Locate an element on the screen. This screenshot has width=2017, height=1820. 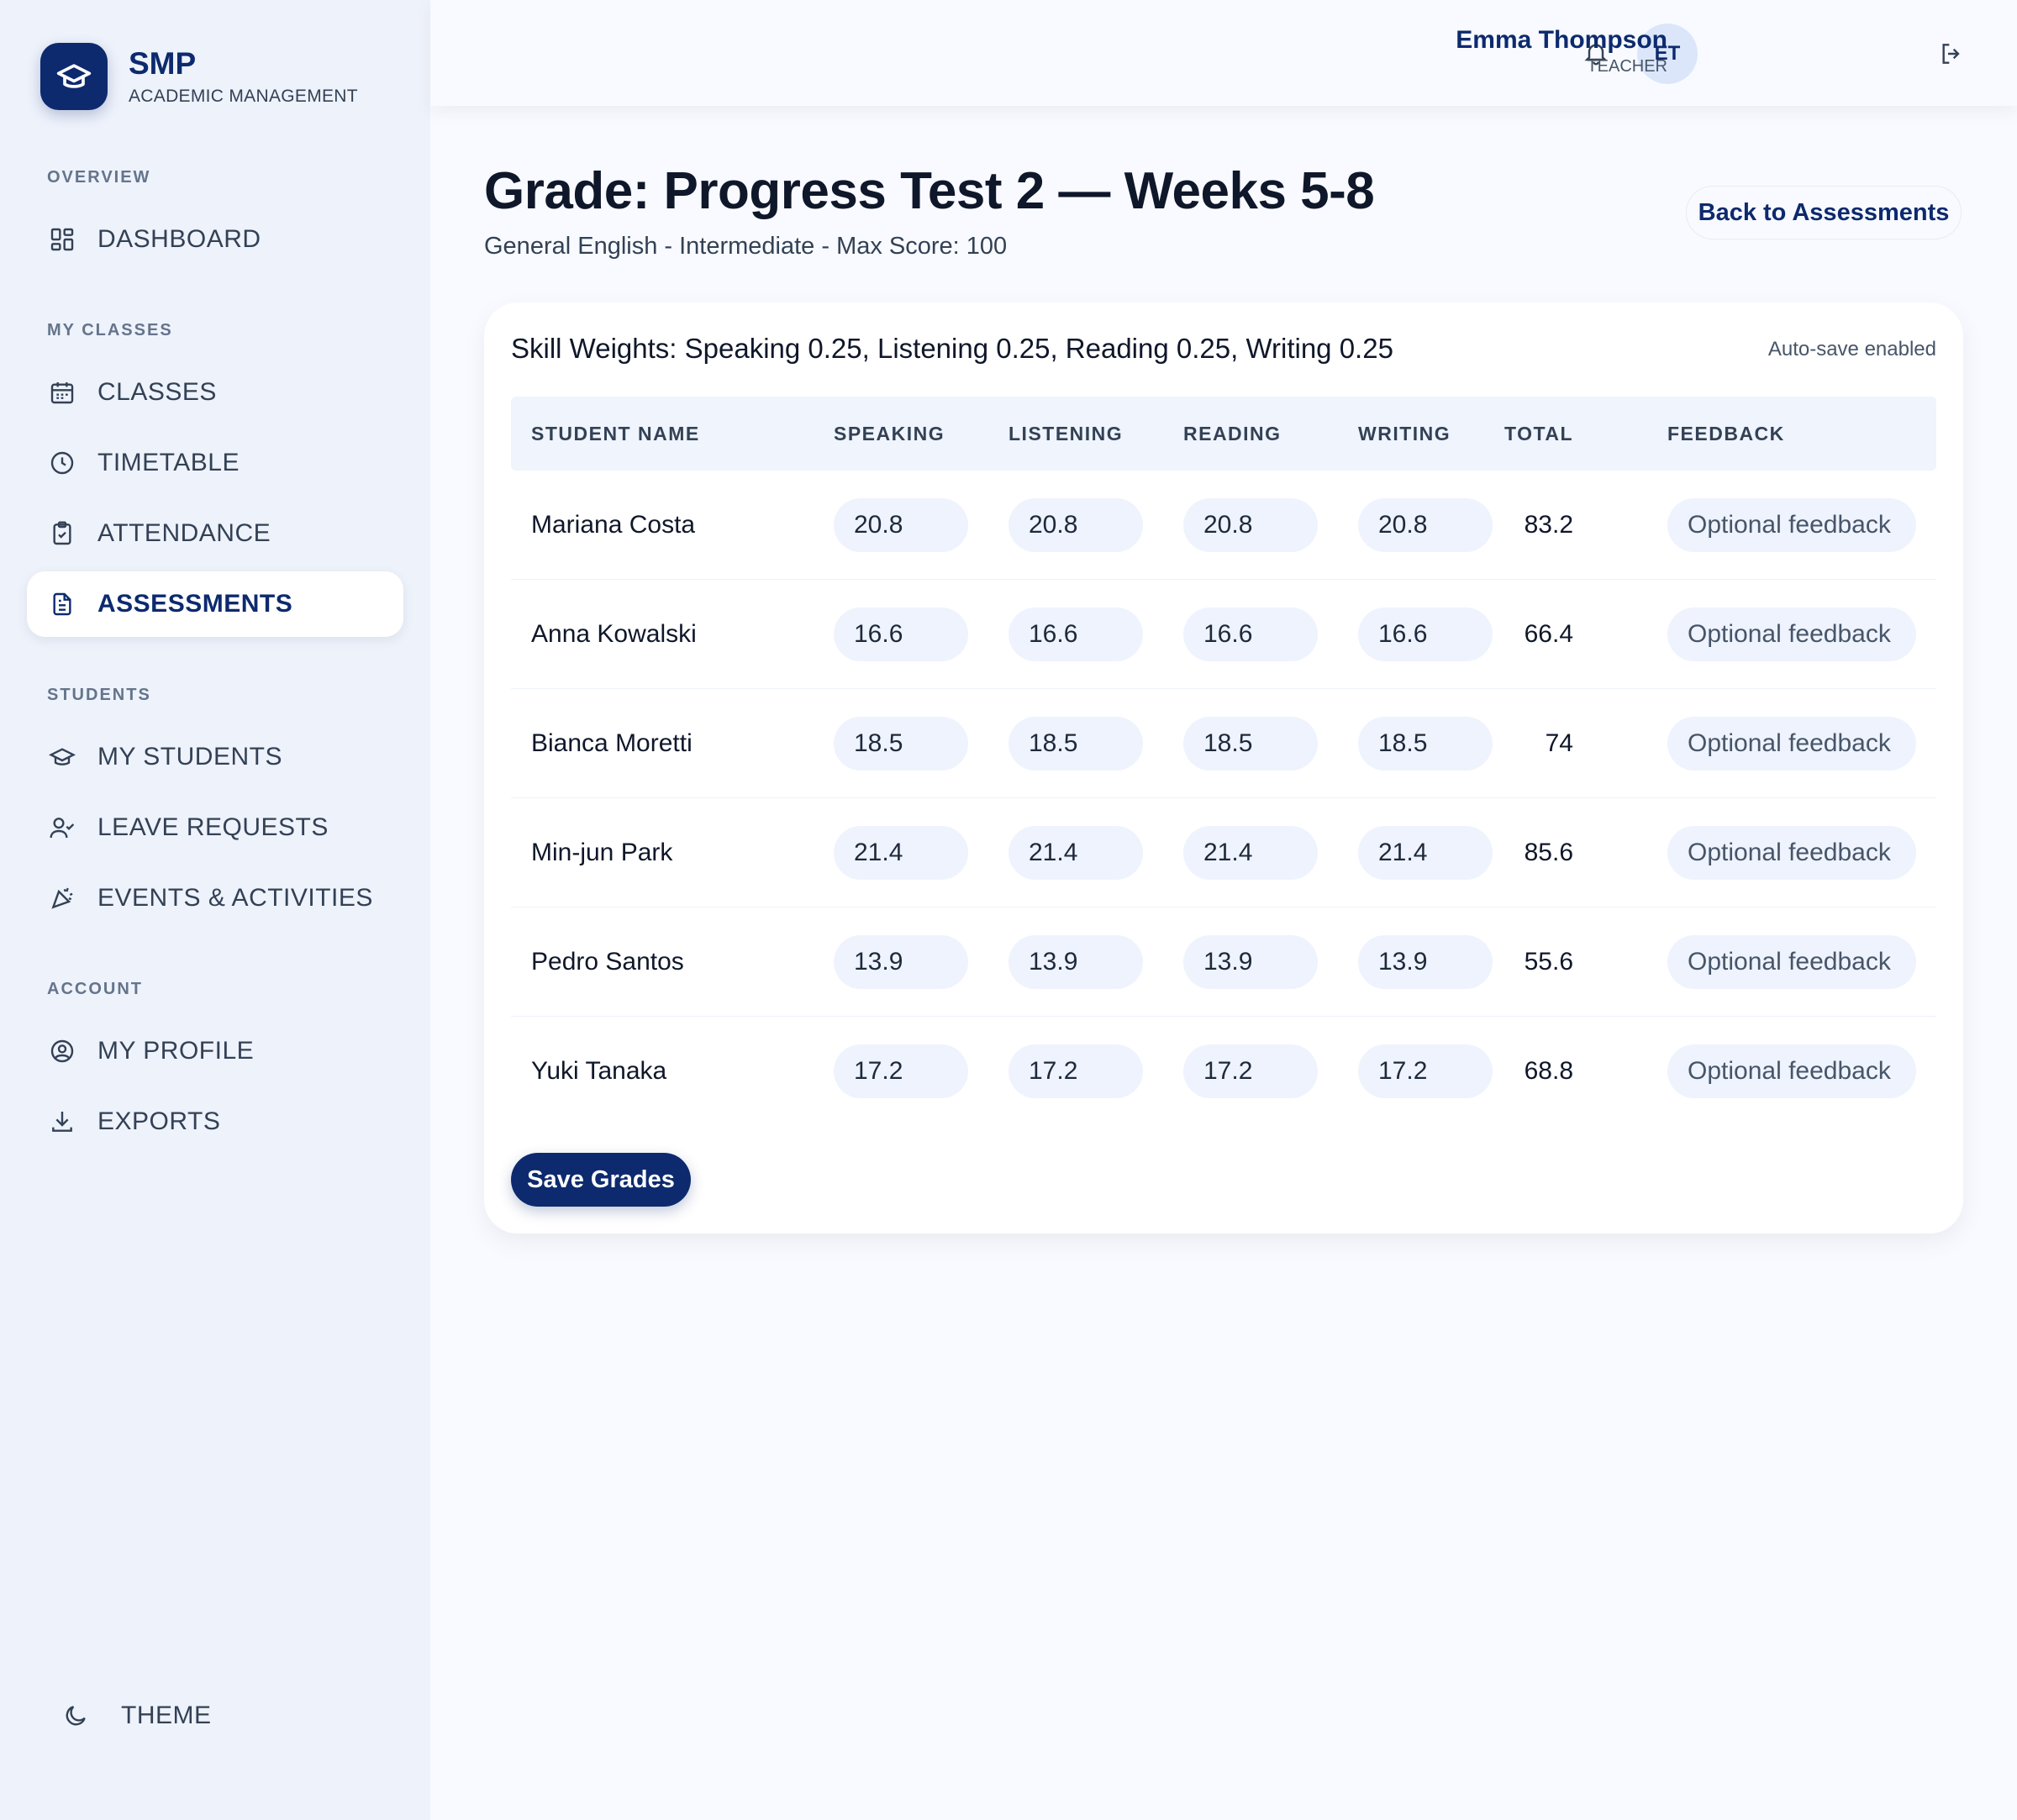
section-label-overview: OVERVIEW is located at coordinates (99, 177).